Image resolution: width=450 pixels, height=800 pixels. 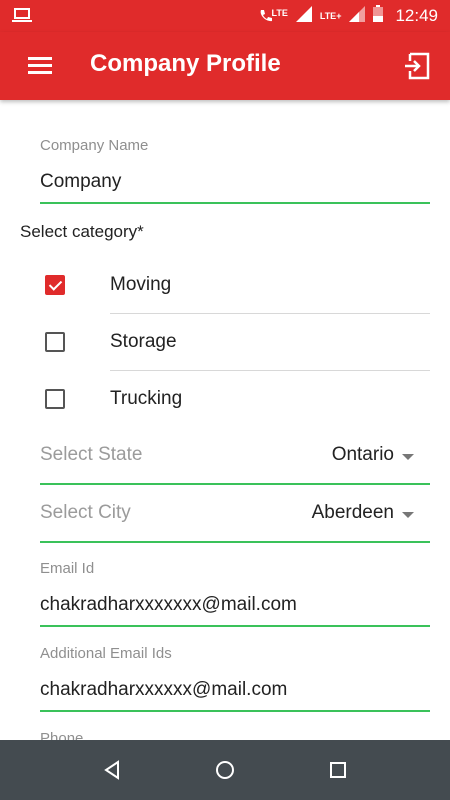 What do you see at coordinates (106, 653) in the screenshot?
I see `additional-email-label: Additional Email Ids` at bounding box center [106, 653].